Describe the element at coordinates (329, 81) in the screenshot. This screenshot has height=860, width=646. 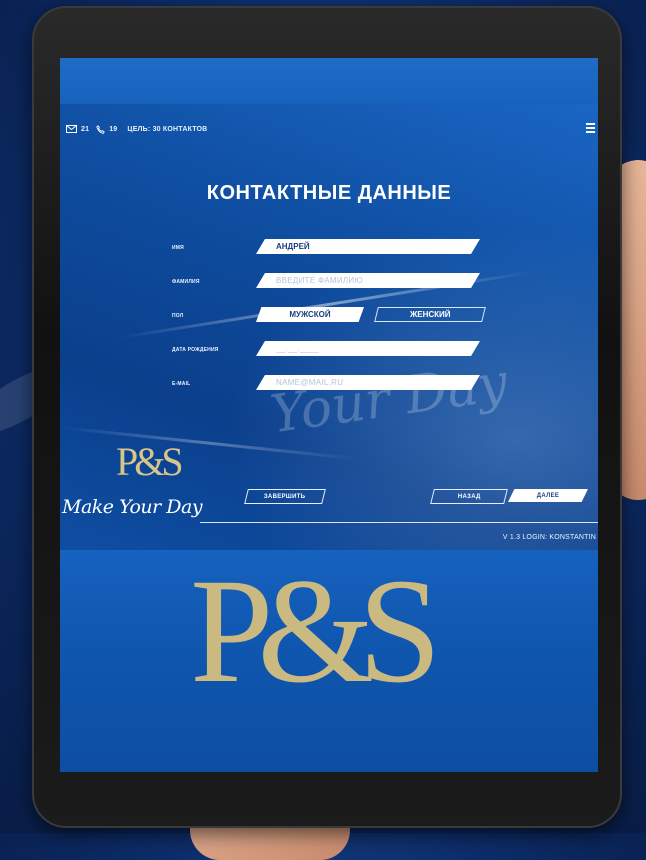
I see `screen-top-strip` at that location.